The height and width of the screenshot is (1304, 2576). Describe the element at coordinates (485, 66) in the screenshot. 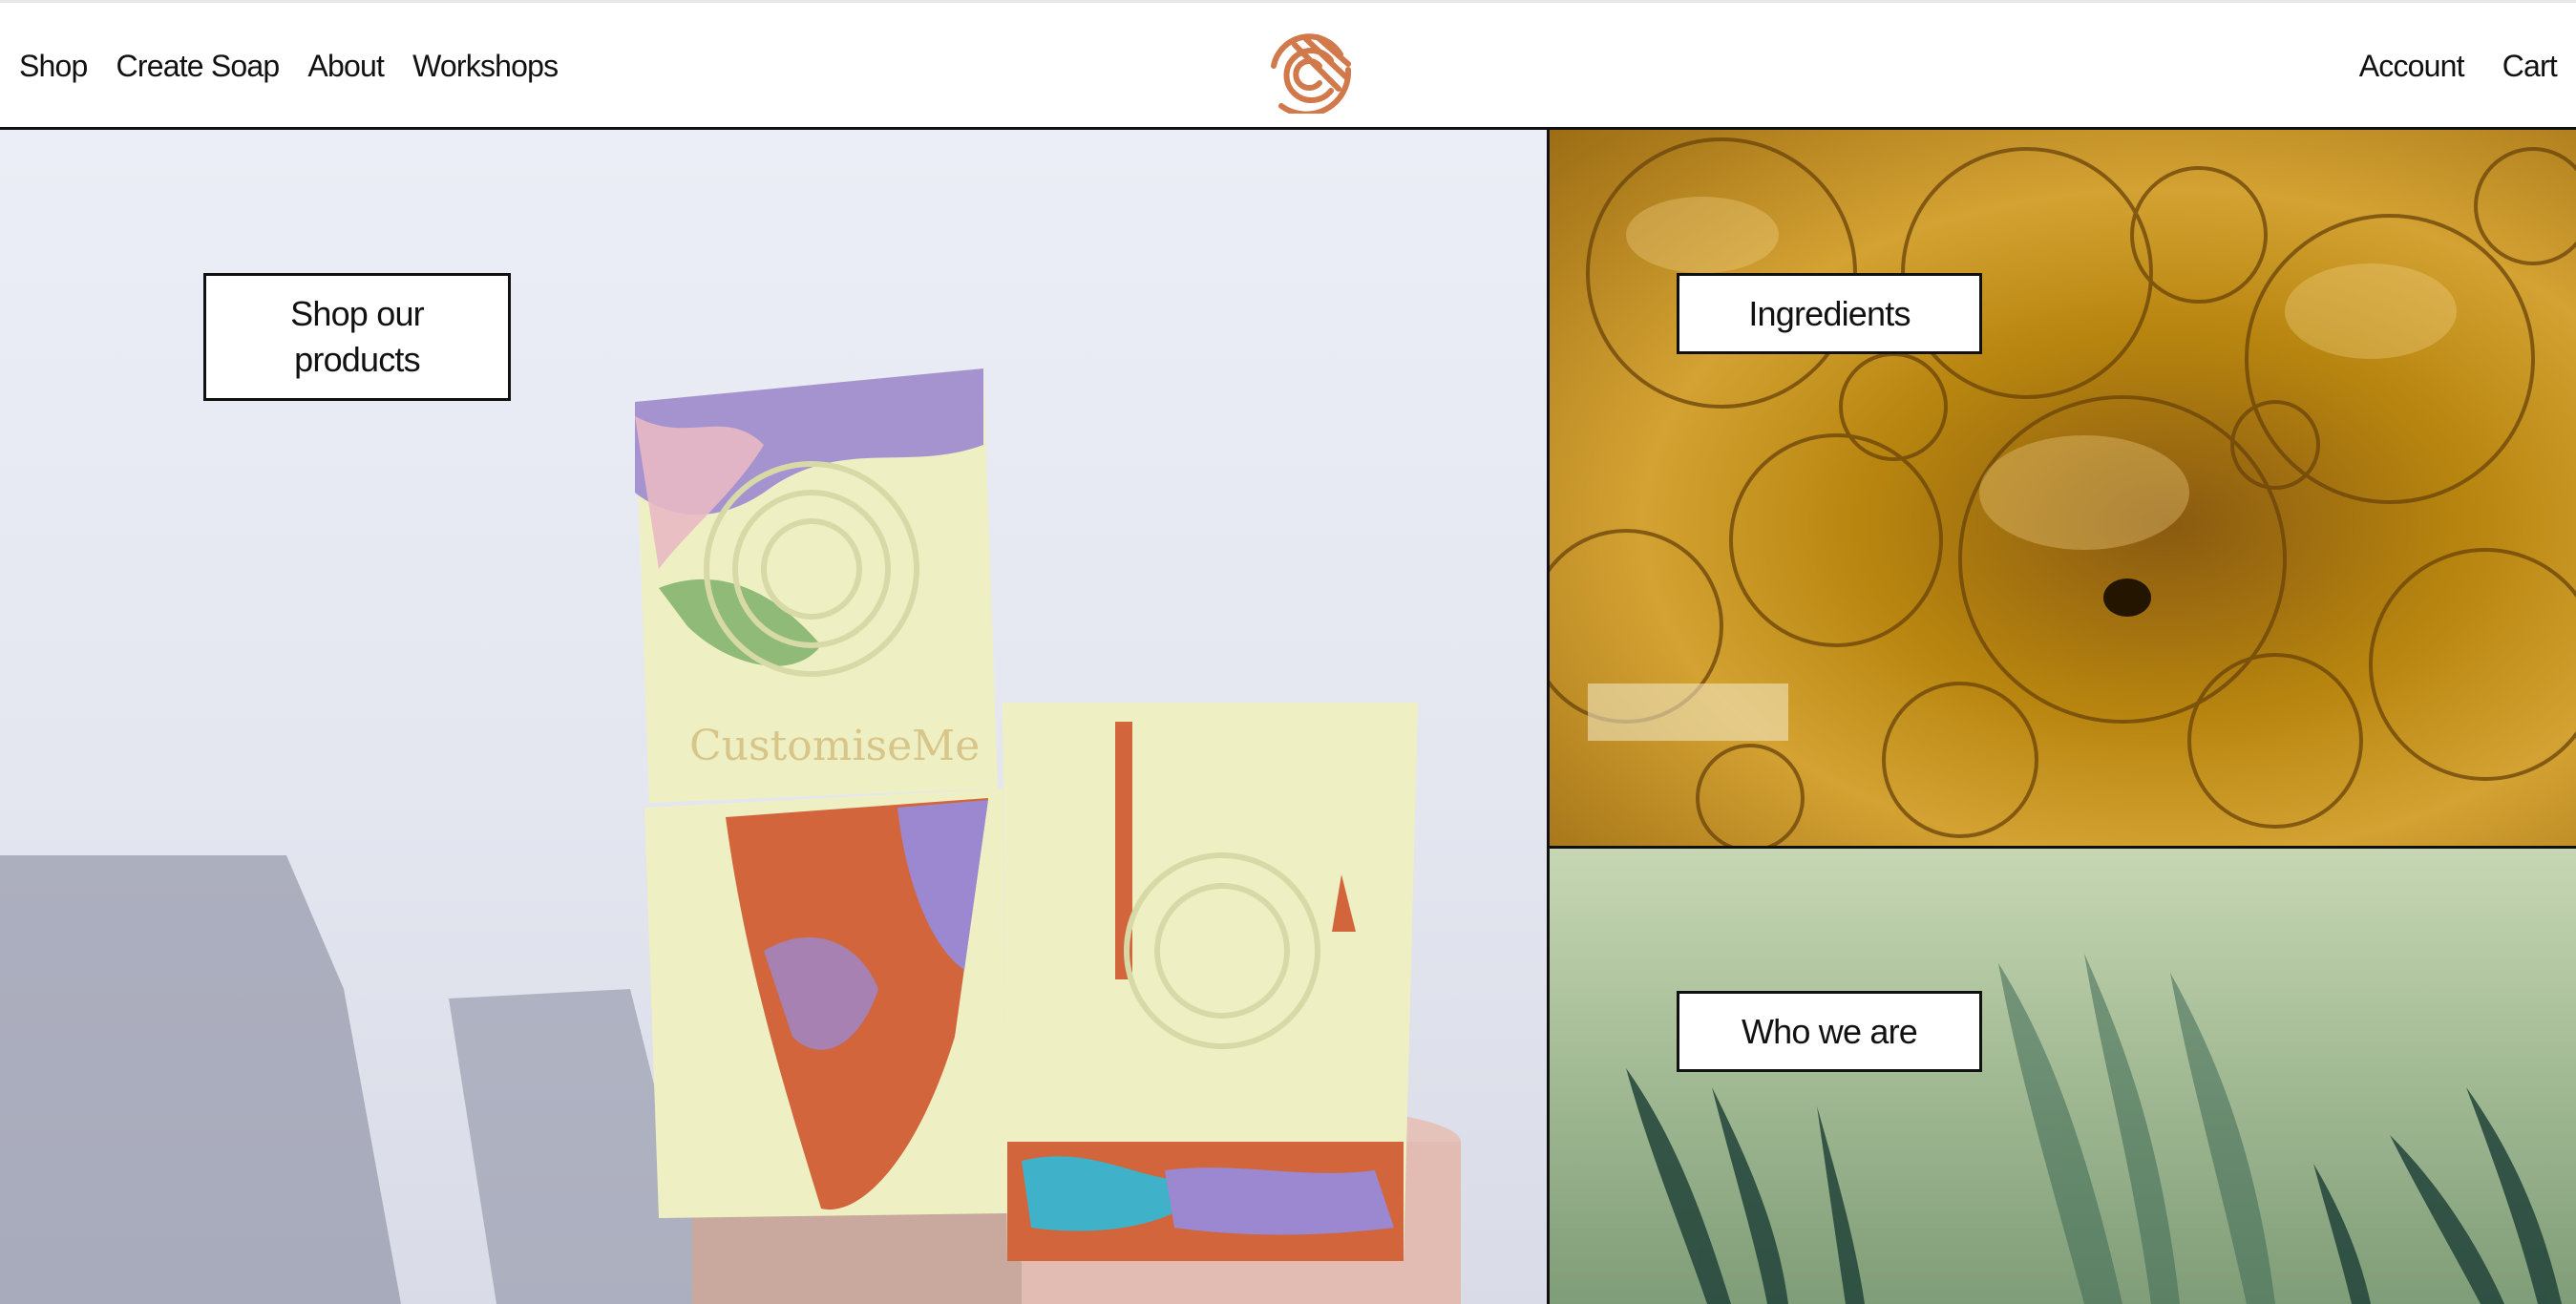

I see `nav-workshops-link: Workshops` at that location.